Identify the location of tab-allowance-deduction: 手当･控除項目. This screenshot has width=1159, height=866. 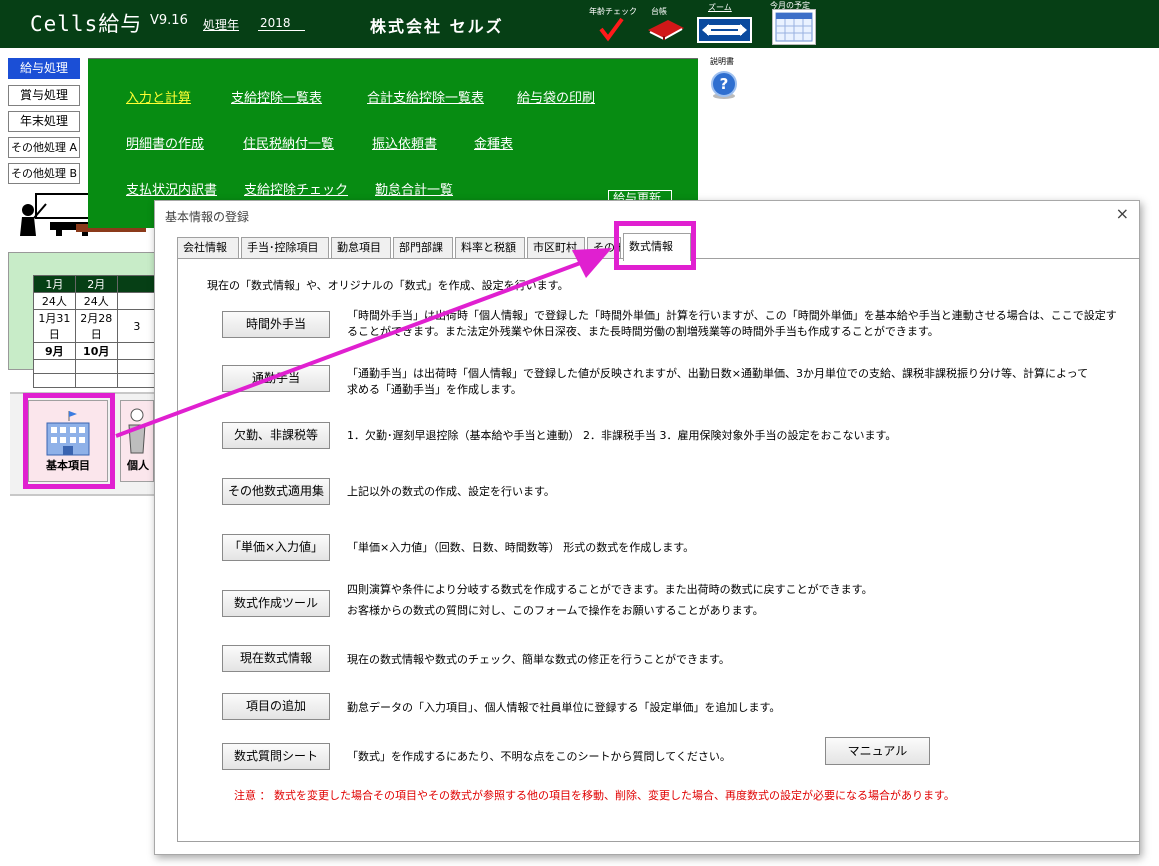
(285, 248).